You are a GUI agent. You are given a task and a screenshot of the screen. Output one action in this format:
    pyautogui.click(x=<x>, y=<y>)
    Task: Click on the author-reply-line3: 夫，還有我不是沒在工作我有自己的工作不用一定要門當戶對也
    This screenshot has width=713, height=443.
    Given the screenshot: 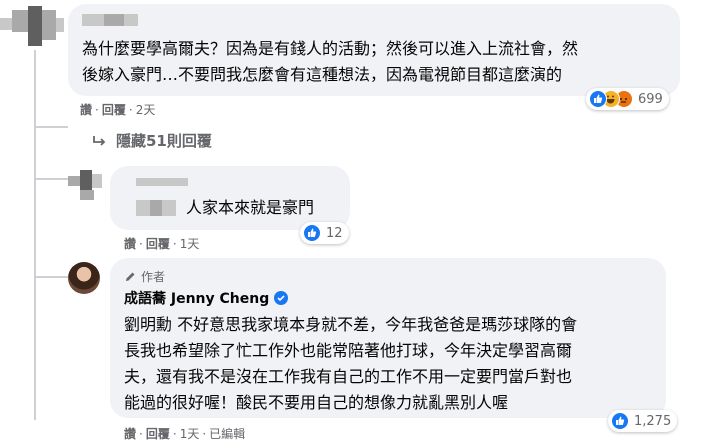 What is the action you would take?
    pyautogui.click(x=348, y=376)
    